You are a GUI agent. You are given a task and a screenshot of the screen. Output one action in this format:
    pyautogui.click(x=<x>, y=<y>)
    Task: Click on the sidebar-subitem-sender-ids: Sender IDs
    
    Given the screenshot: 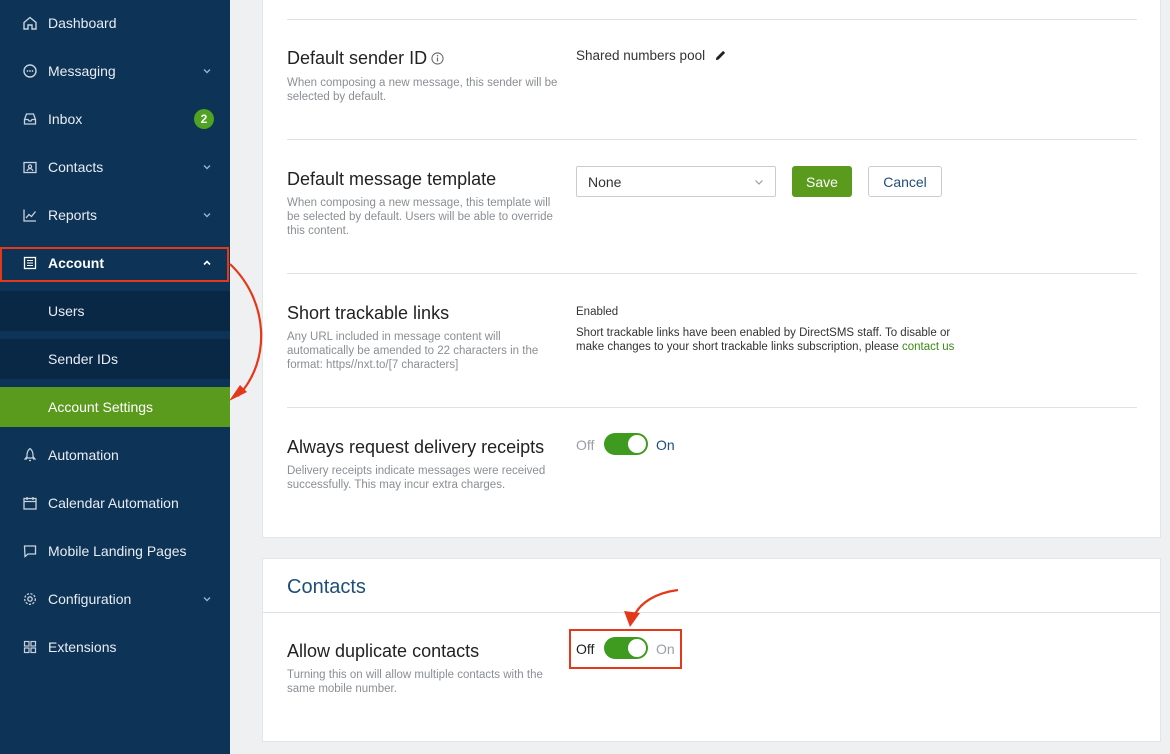 What is the action you would take?
    pyautogui.click(x=115, y=359)
    